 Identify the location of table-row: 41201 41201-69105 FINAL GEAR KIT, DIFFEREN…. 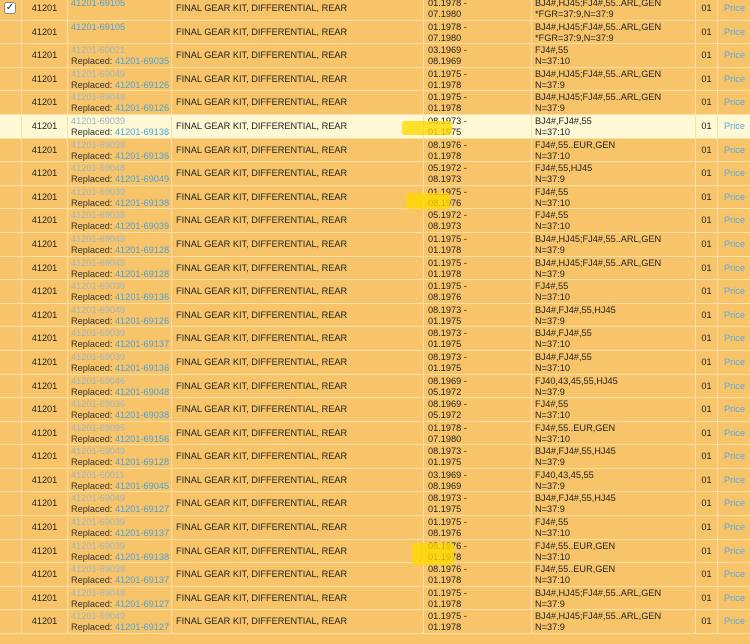
(375, 32).